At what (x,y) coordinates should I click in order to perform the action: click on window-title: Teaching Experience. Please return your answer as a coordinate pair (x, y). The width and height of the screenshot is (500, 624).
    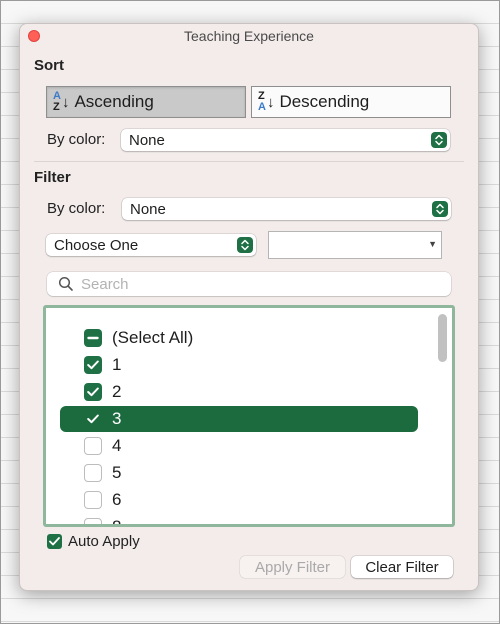
    Looking at the image, I should click on (249, 36).